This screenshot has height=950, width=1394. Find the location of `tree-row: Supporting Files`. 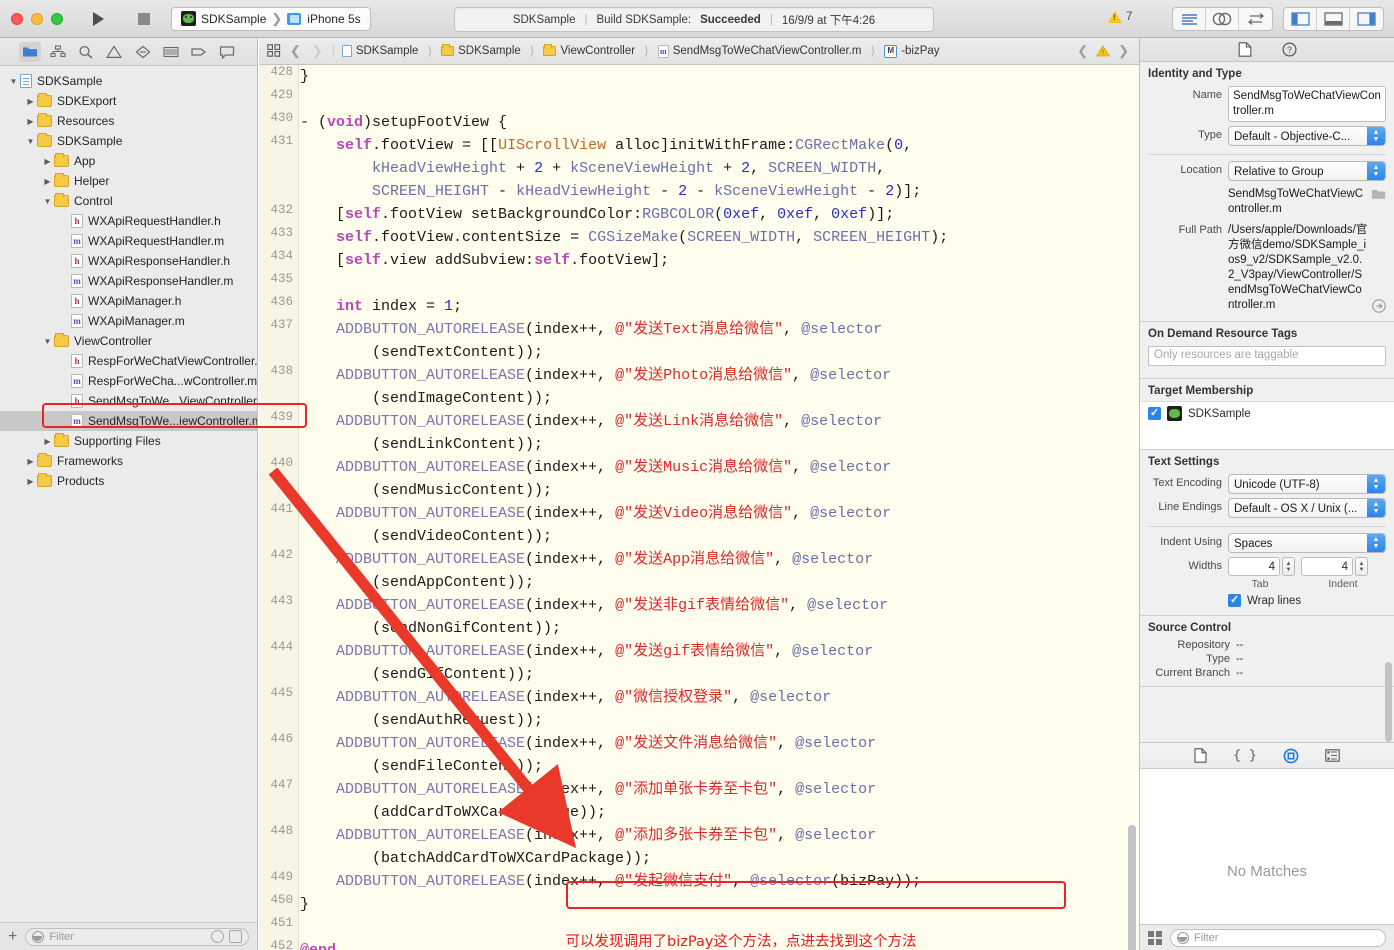

tree-row: Supporting Files is located at coordinates (128, 441).